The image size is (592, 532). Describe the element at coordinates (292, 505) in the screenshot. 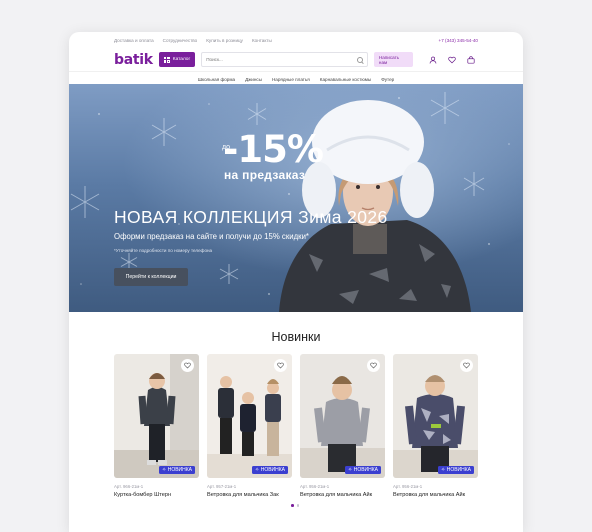

I see `pager-dot-active` at that location.